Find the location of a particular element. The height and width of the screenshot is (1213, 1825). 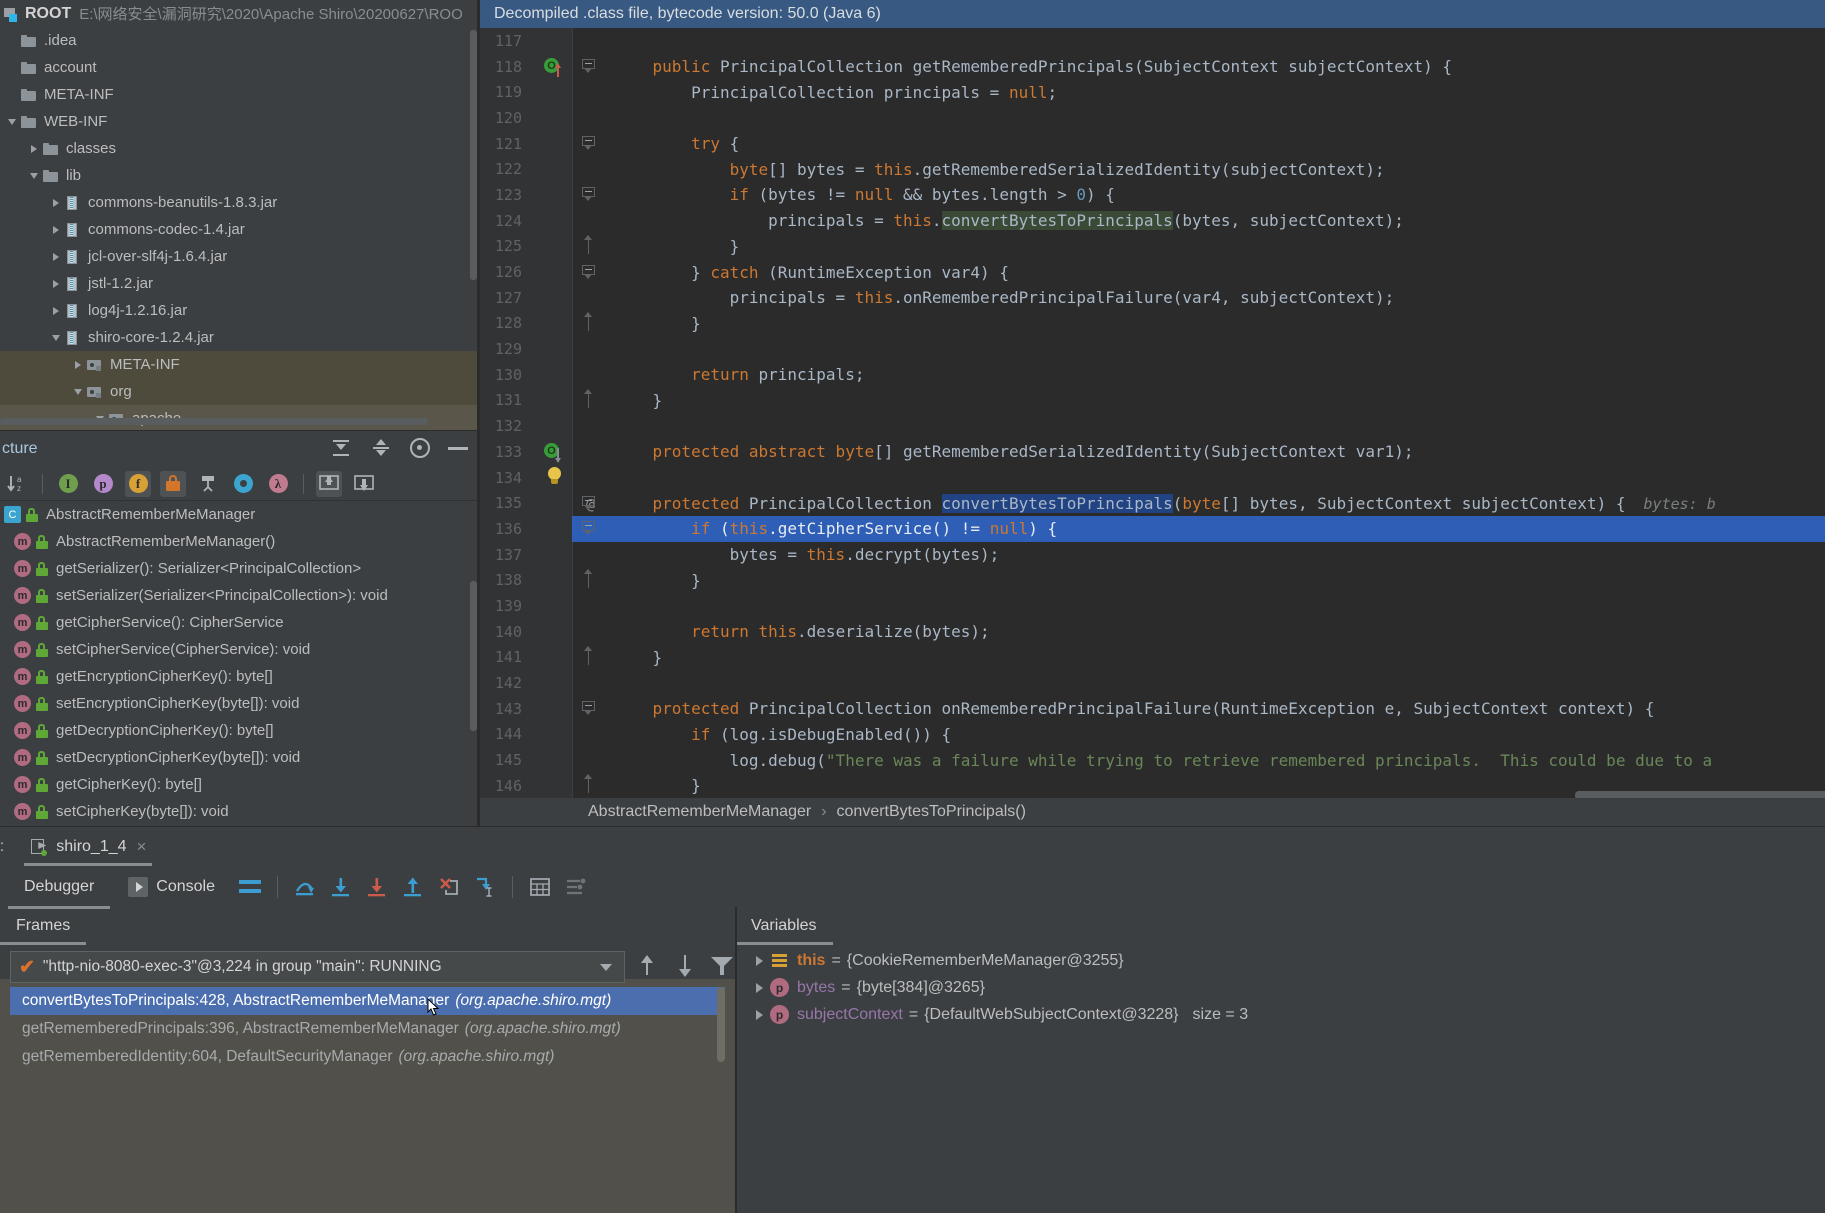

code-text: } catch (RuntimeException var4) { is located at coordinates (1214, 272).